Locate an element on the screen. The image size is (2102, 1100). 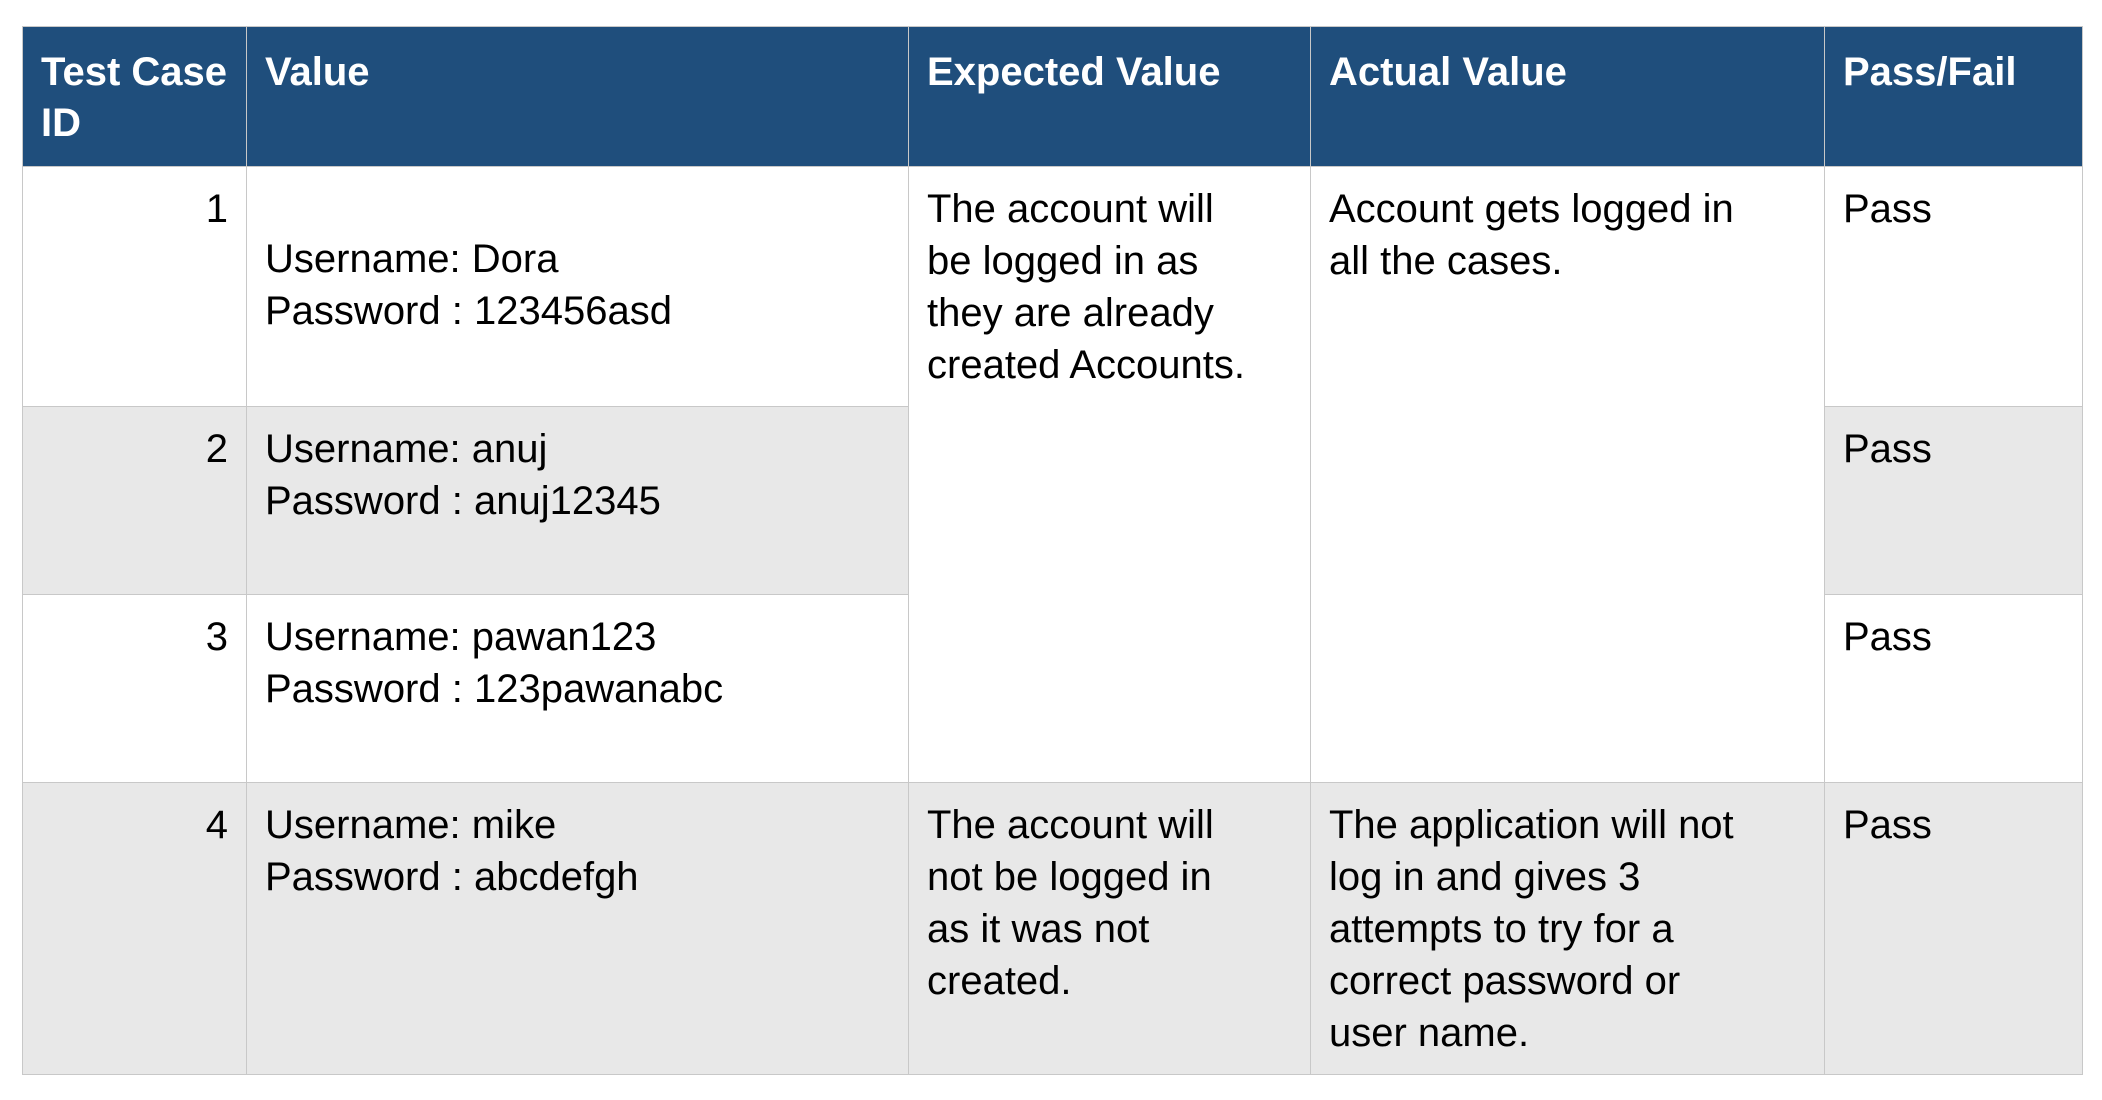
test-case-id: 3 is located at coordinates (134, 688).